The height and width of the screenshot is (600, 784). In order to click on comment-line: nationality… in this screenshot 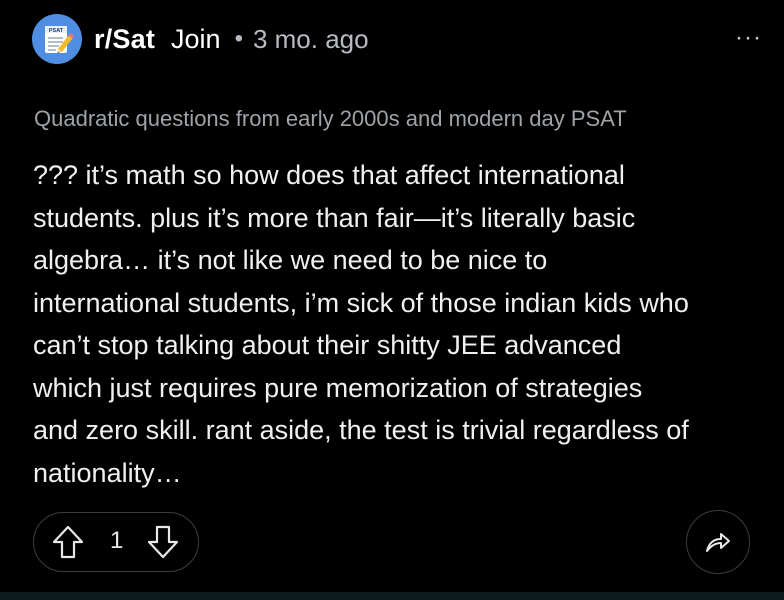, I will do `click(107, 472)`.